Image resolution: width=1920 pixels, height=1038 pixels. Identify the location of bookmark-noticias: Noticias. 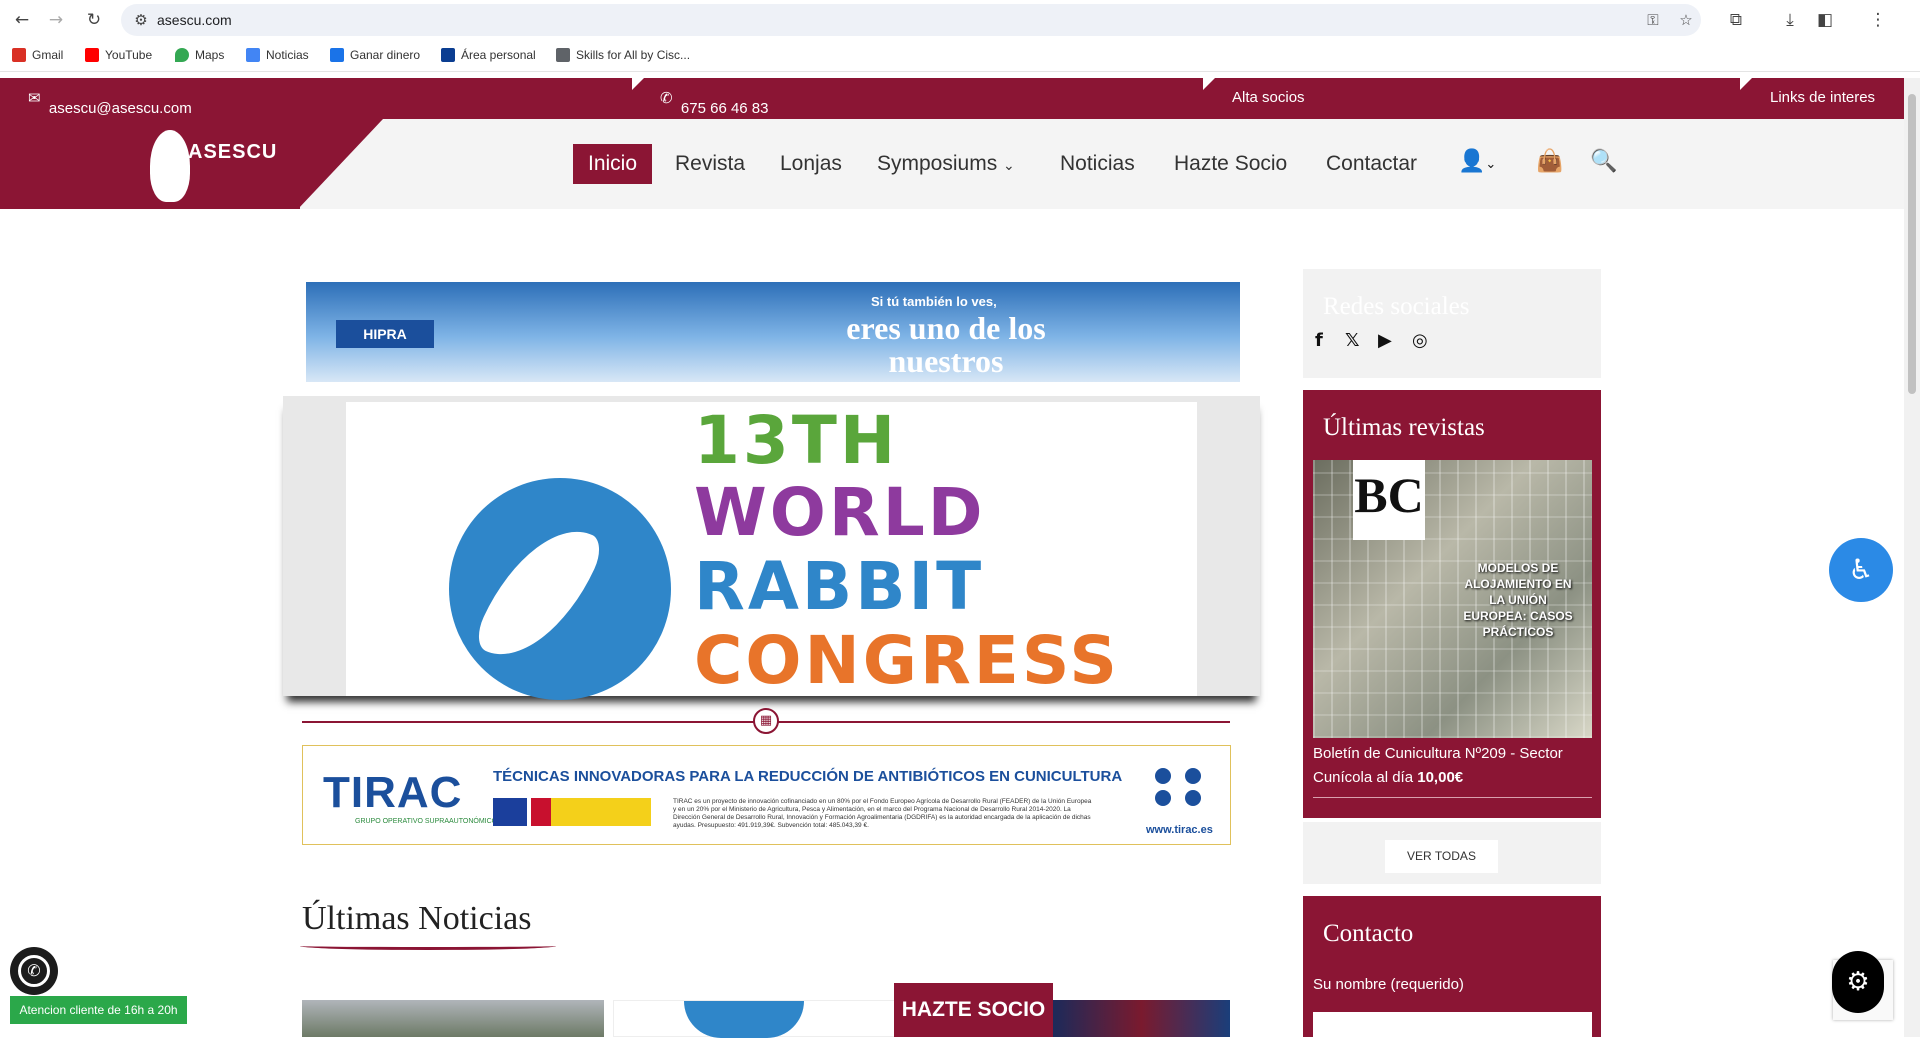
(277, 55).